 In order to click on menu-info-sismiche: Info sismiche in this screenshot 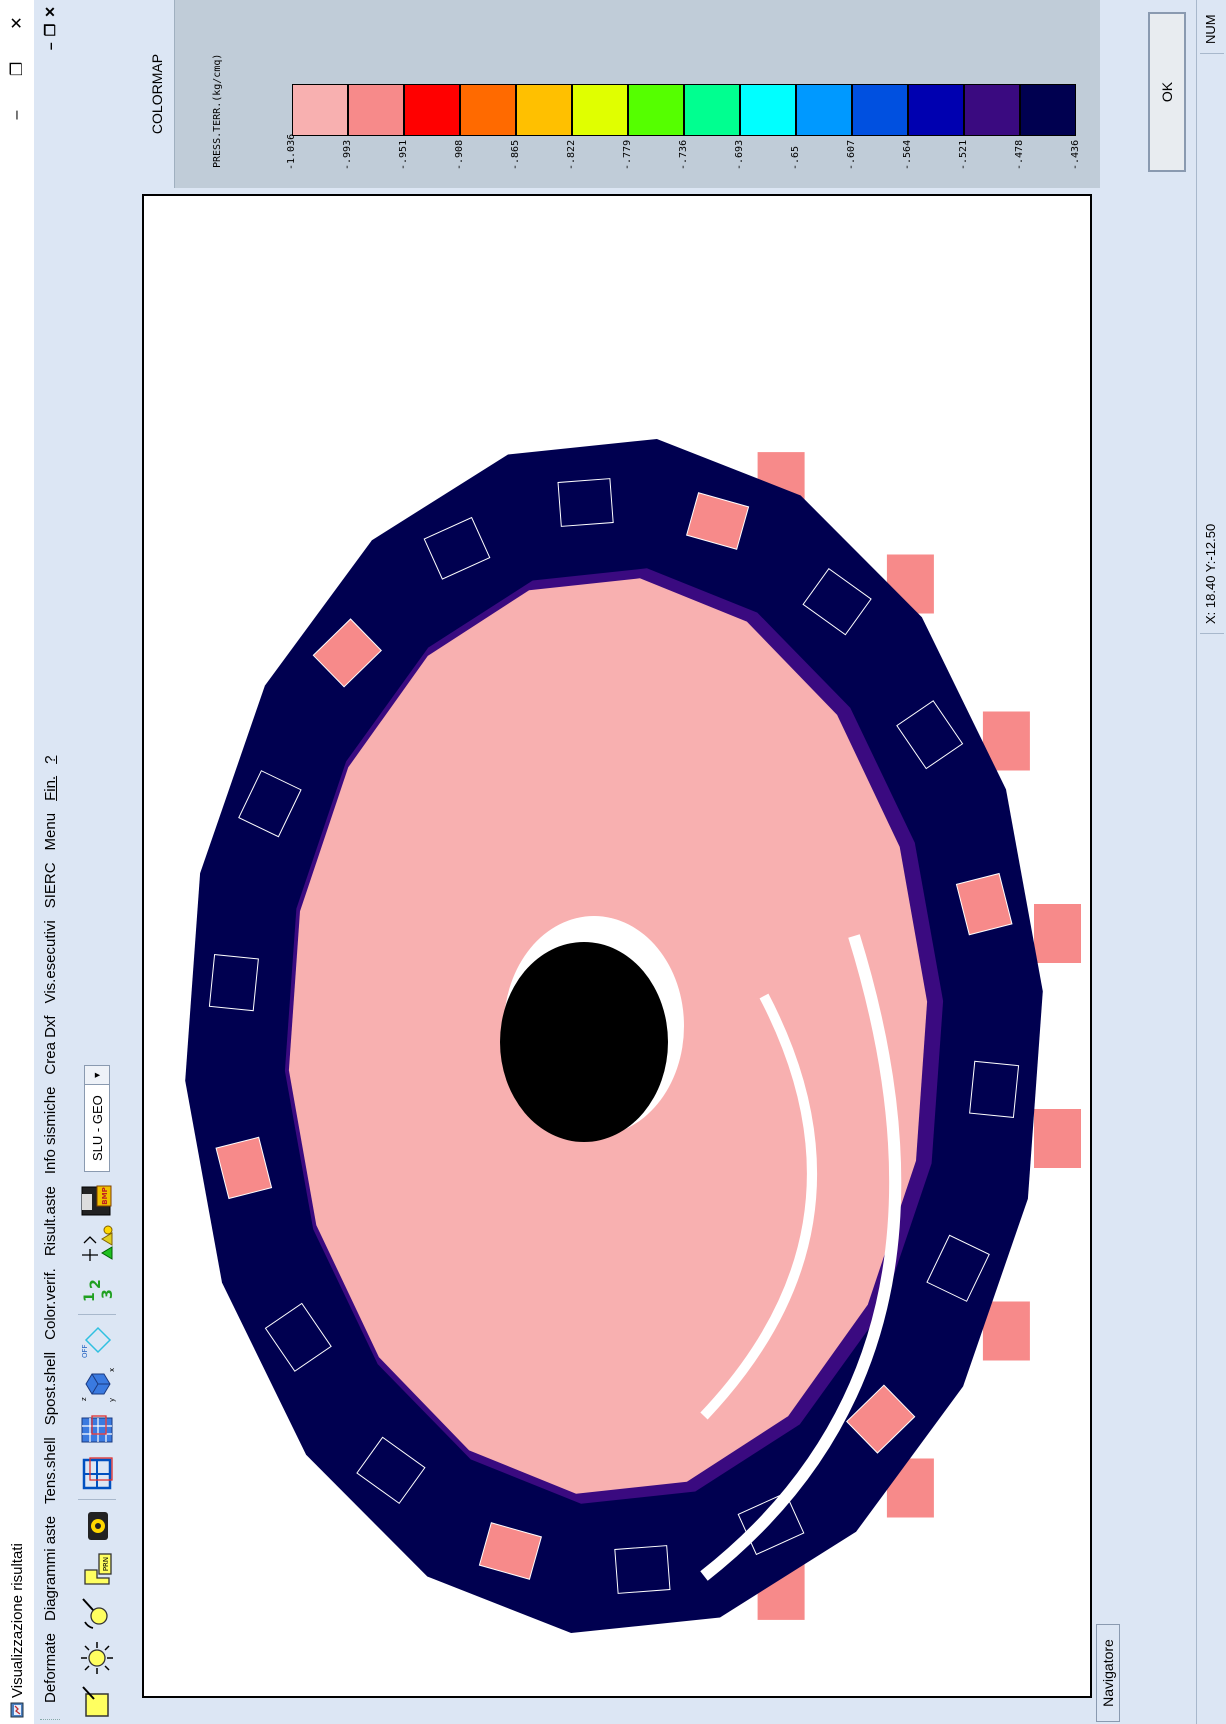, I will do `click(50, 1131)`.